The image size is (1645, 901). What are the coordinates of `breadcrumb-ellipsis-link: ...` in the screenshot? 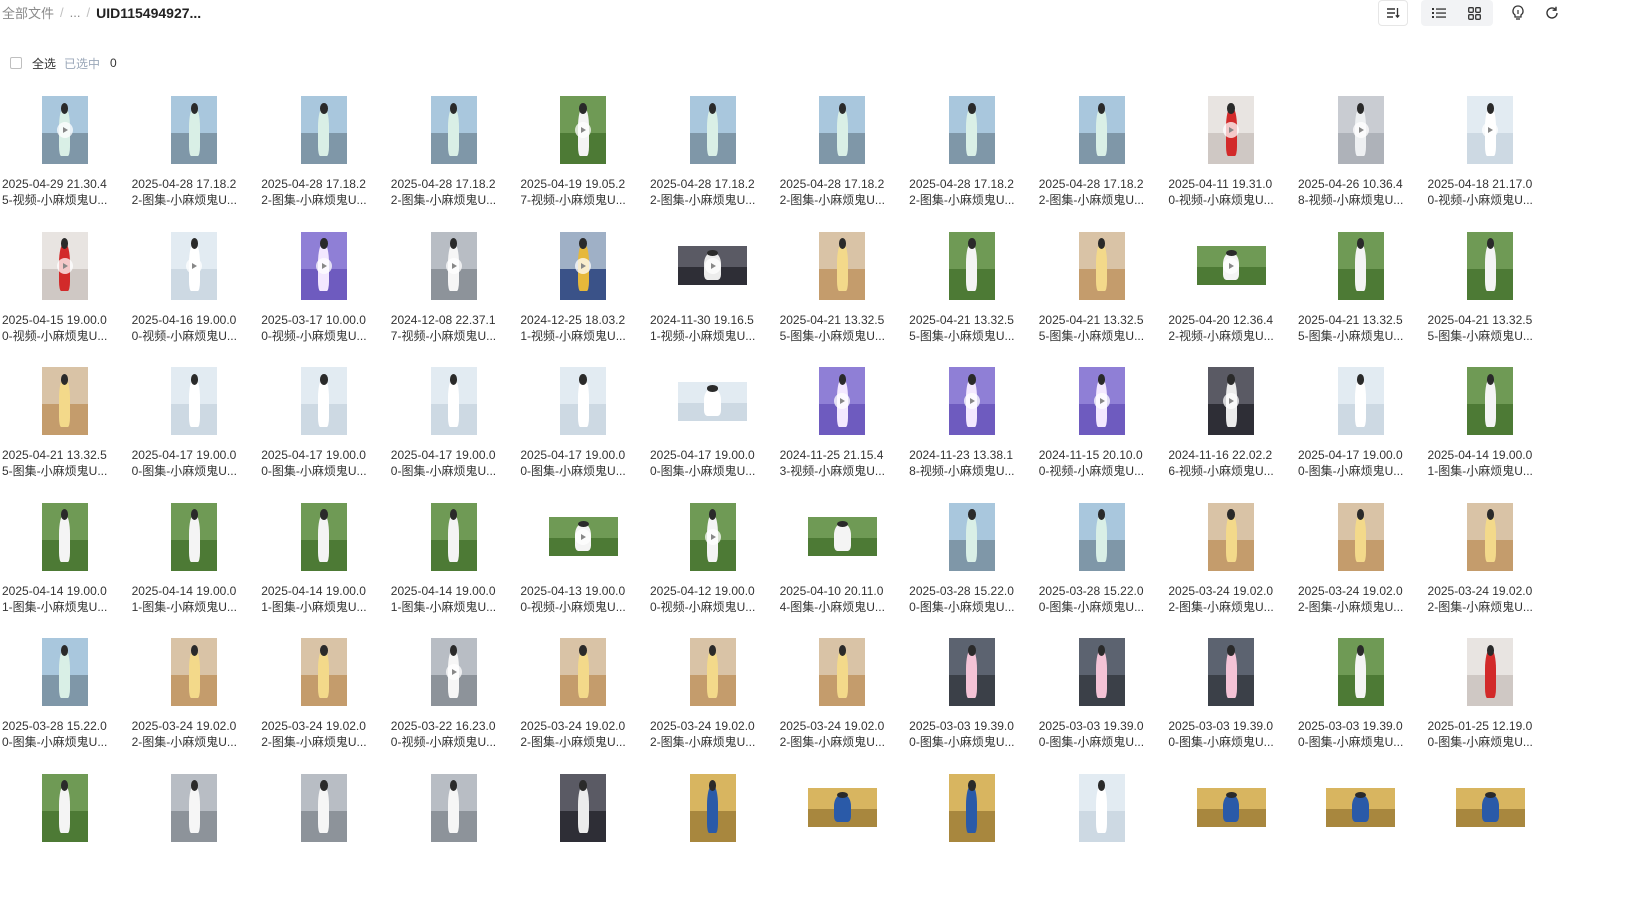 It's located at (75, 12).